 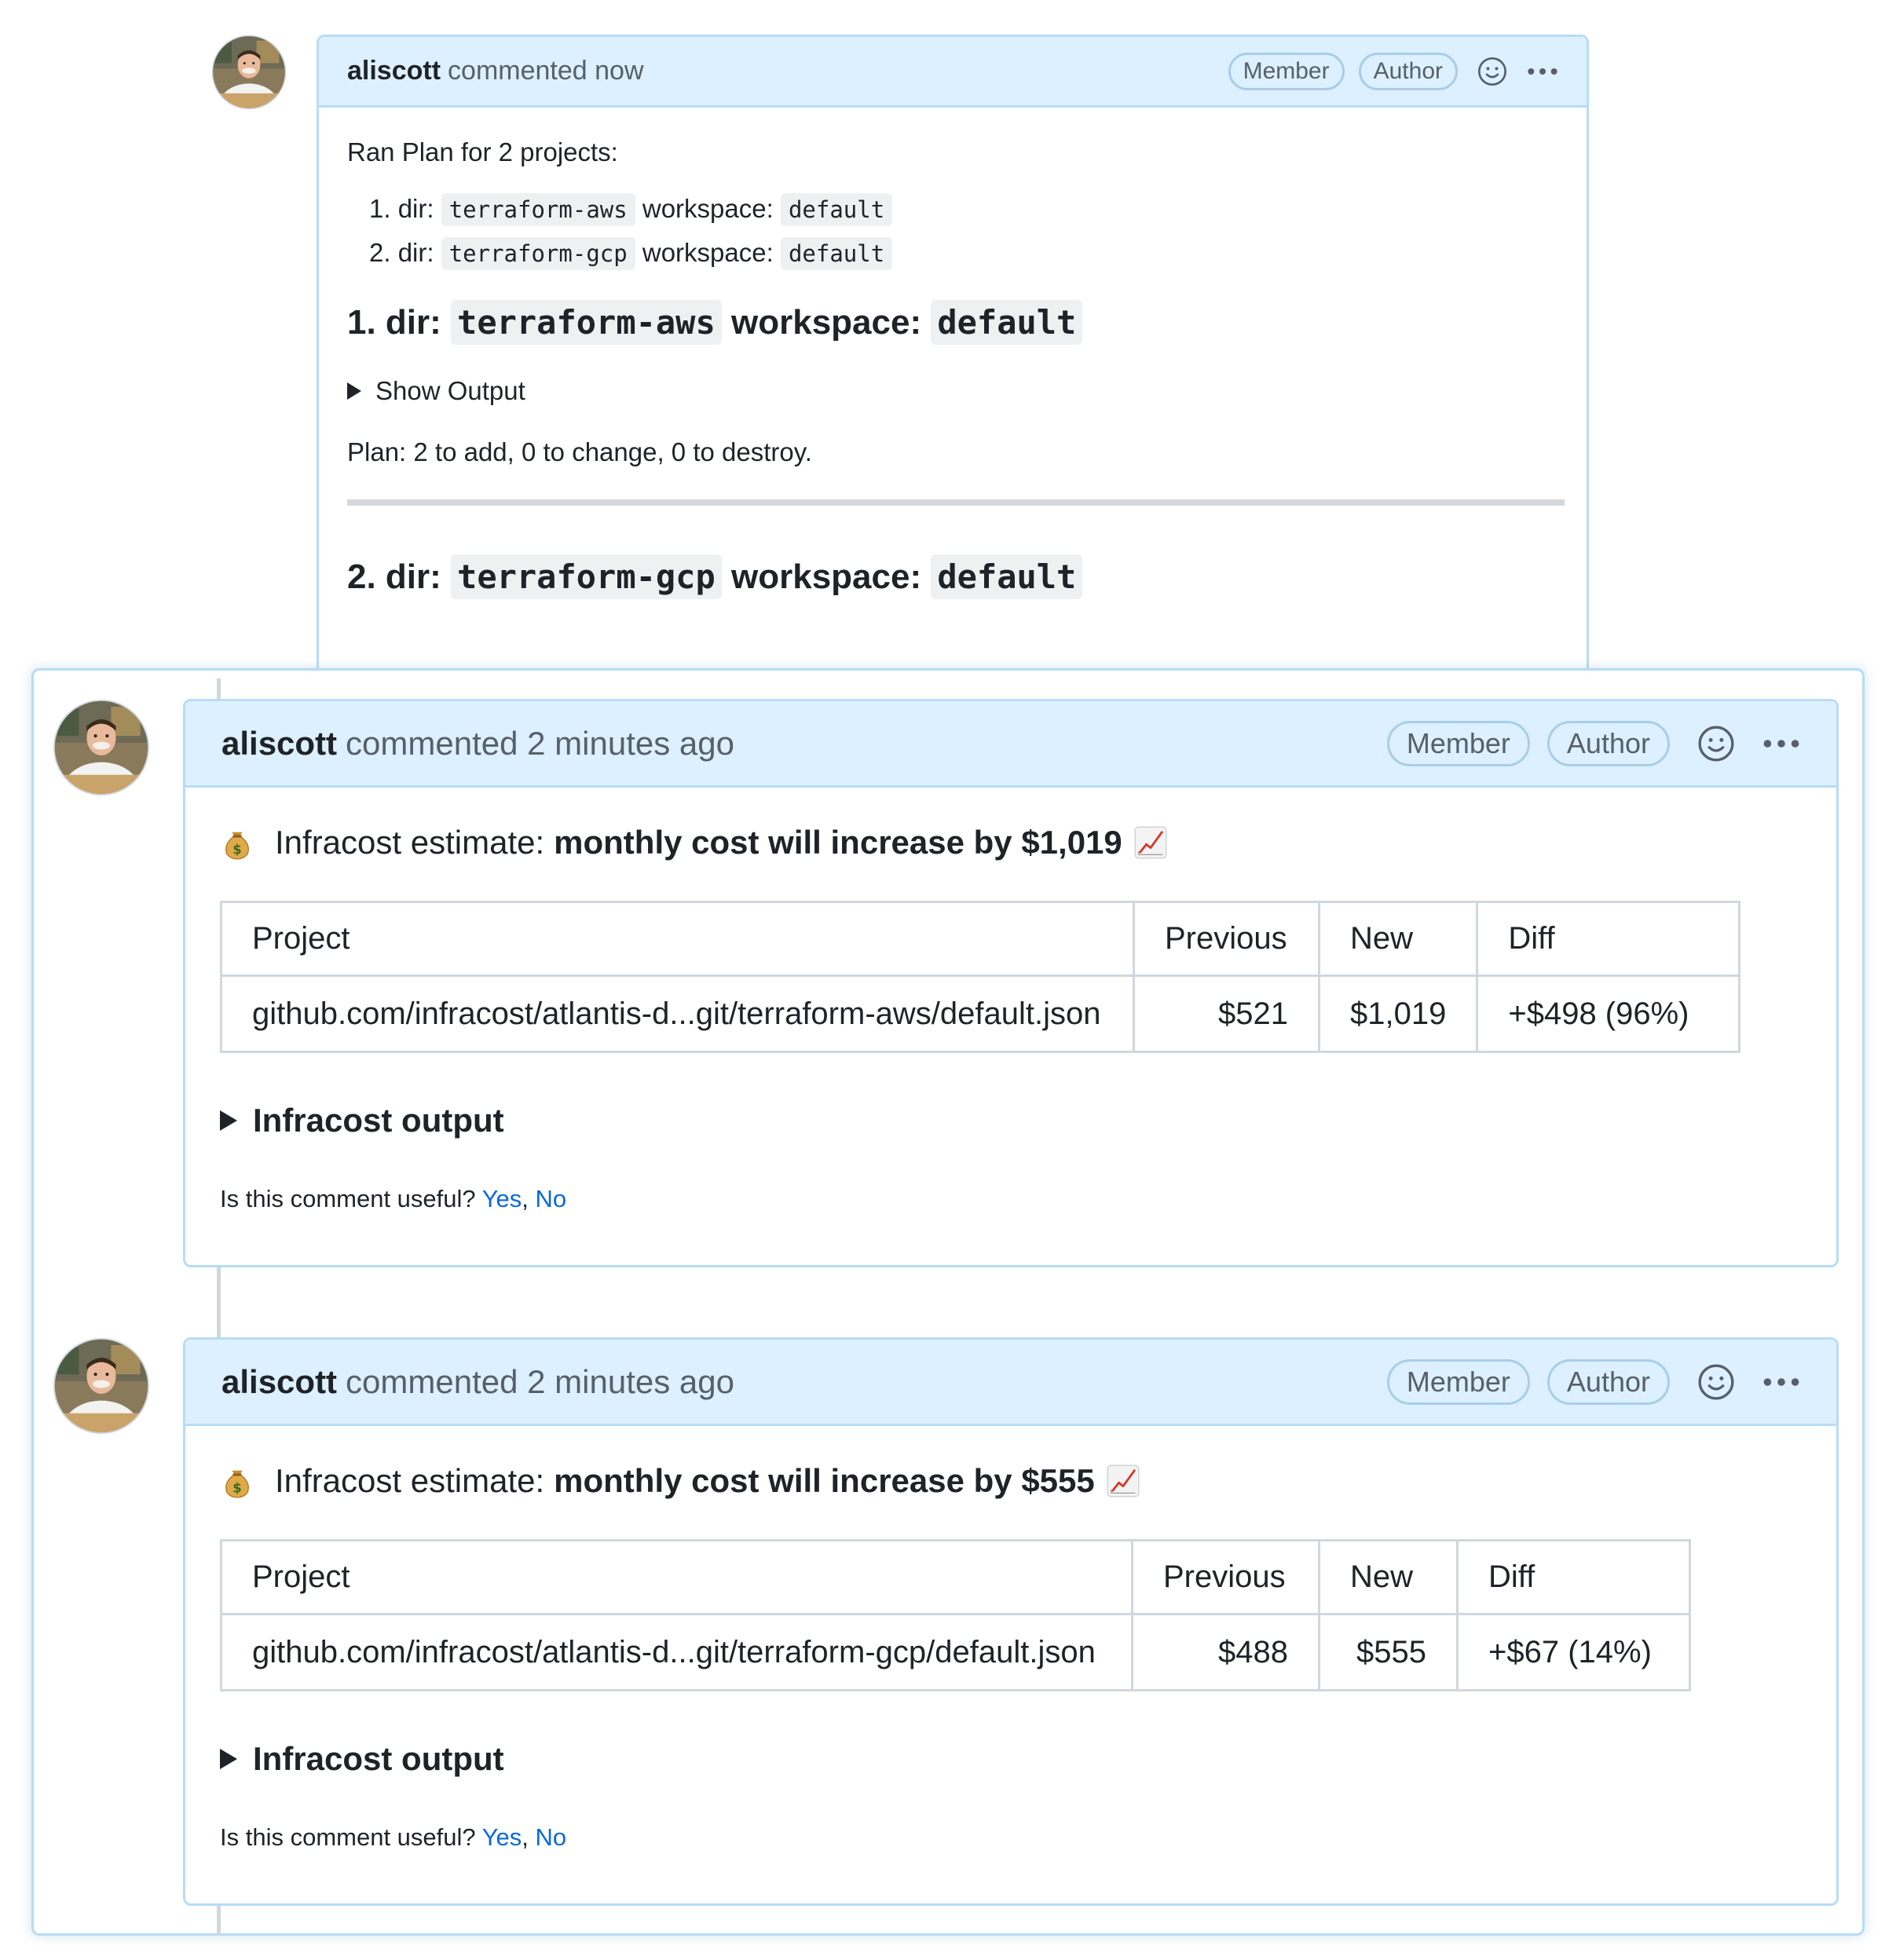 What do you see at coordinates (1573, 1652) in the screenshot?
I see `diff-cell: +$67 (14%)` at bounding box center [1573, 1652].